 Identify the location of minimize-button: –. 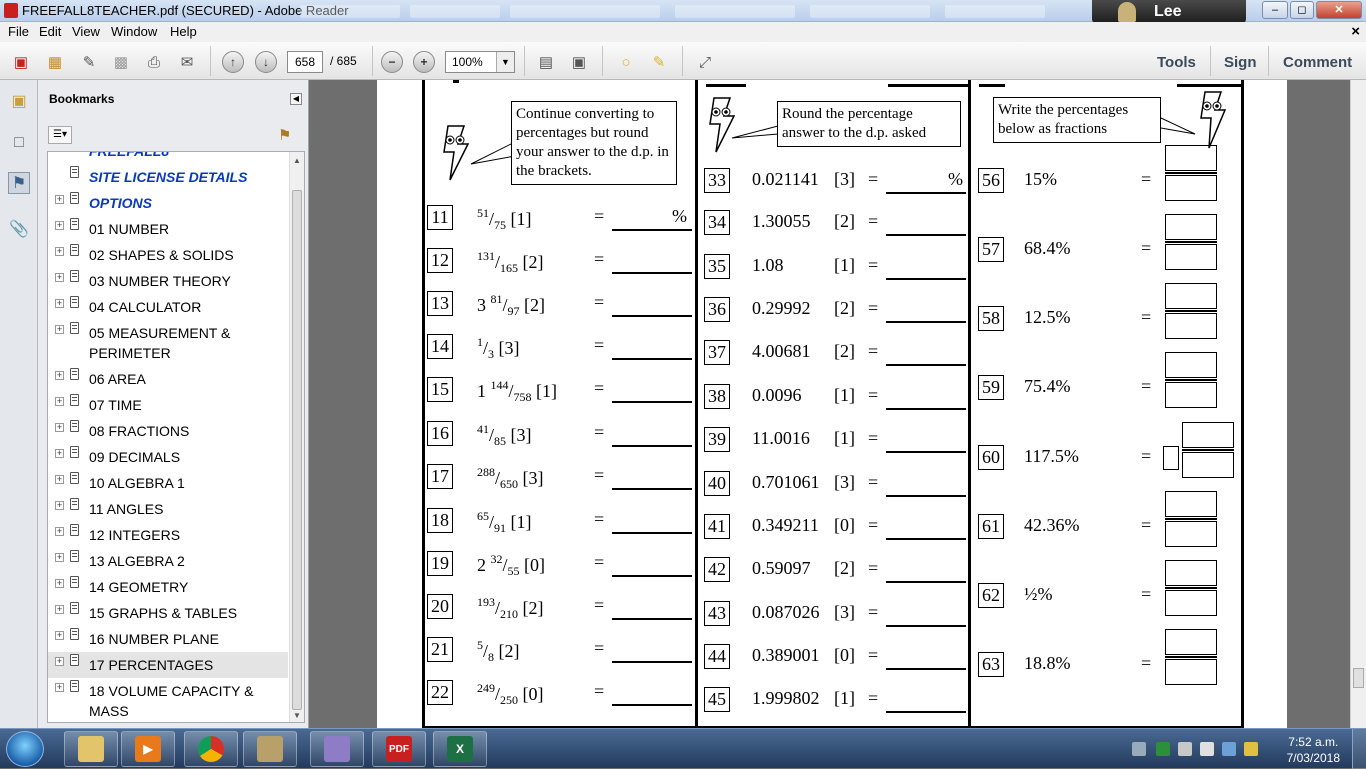
(1275, 10).